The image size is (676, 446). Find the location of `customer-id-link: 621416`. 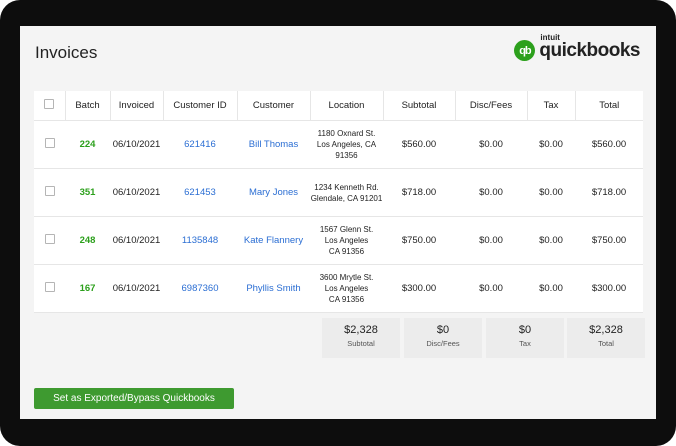

customer-id-link: 621416 is located at coordinates (200, 144).